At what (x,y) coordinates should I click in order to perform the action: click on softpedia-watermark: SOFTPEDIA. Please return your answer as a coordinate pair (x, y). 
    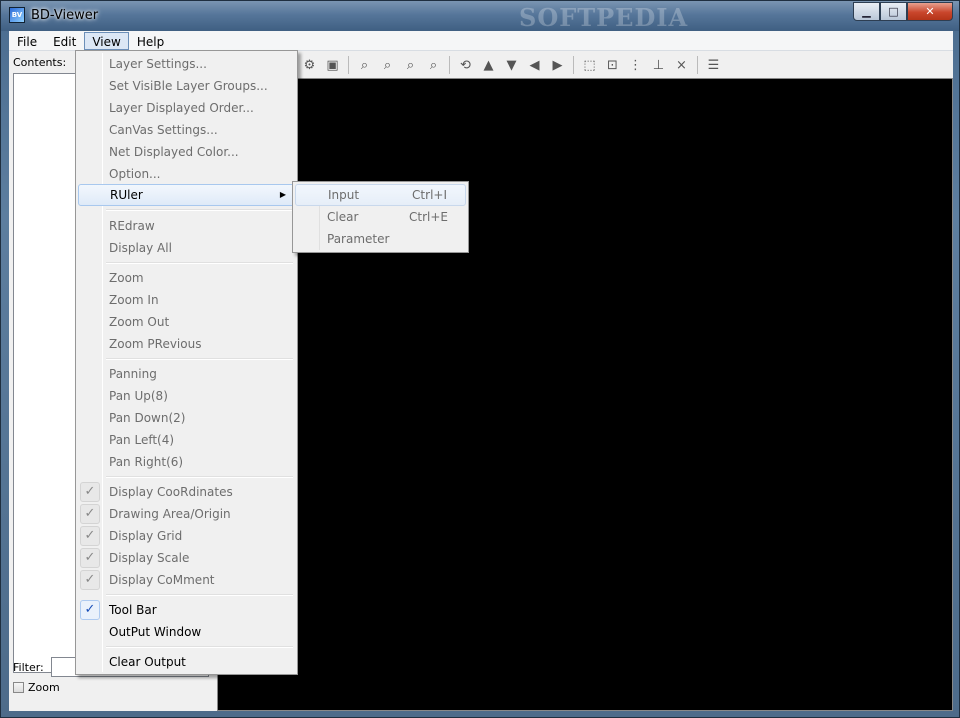
    Looking at the image, I should click on (604, 17).